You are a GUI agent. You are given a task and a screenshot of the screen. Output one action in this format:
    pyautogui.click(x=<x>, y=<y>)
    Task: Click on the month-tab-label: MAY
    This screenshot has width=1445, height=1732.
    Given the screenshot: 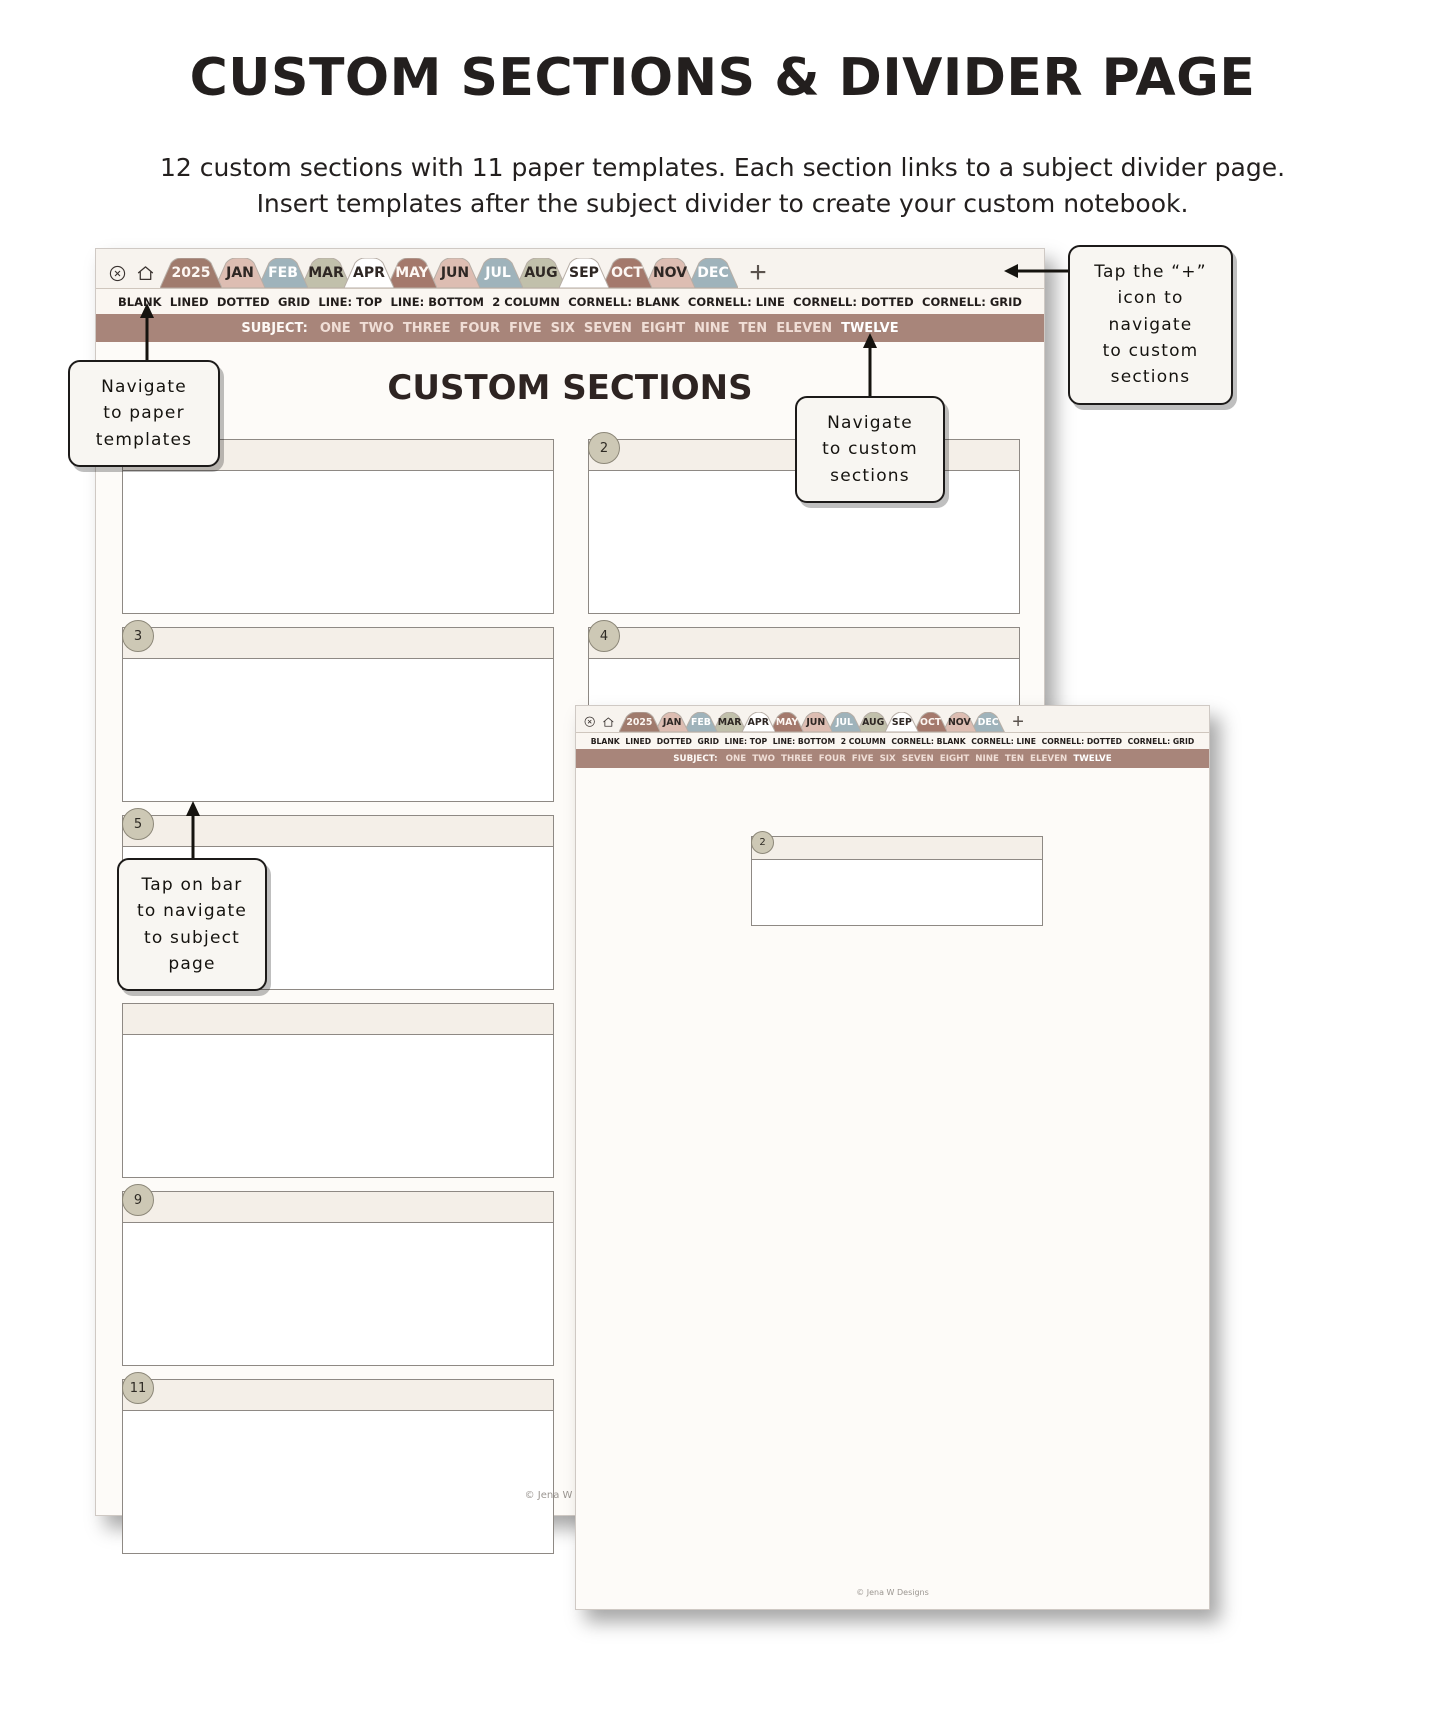 What is the action you would take?
    pyautogui.click(x=412, y=273)
    